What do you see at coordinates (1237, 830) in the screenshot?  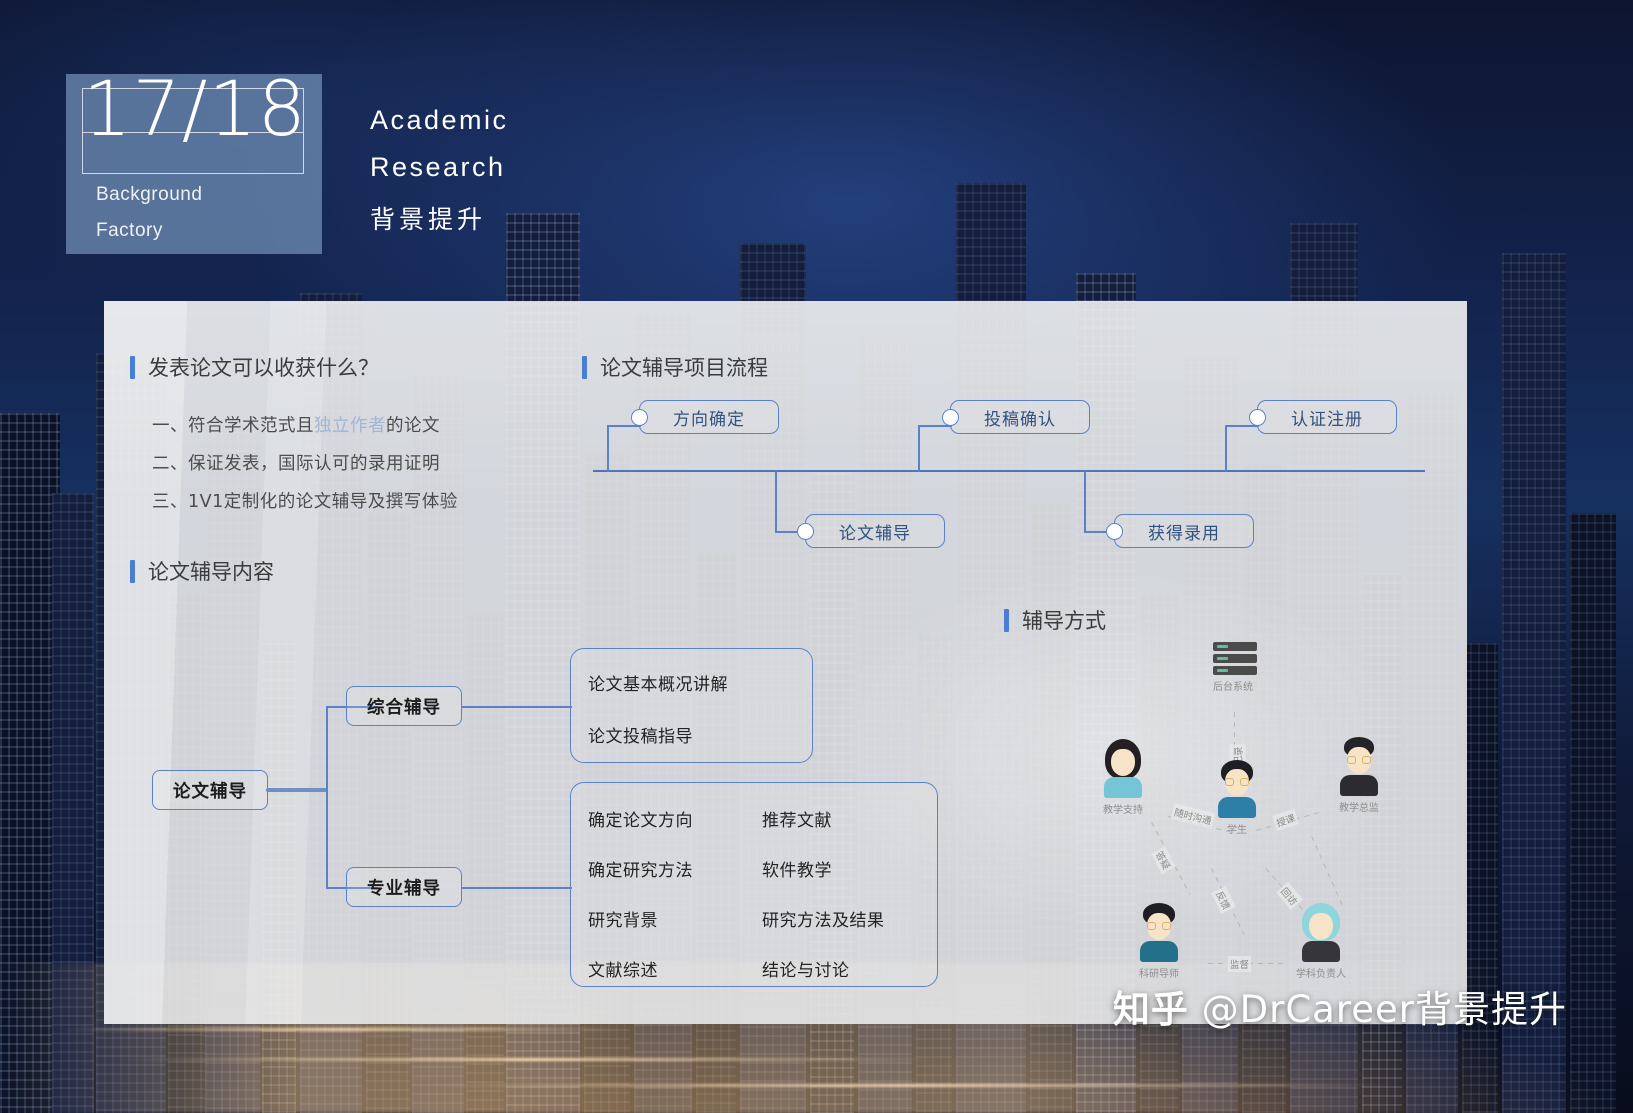 I see `person-label: 学生` at bounding box center [1237, 830].